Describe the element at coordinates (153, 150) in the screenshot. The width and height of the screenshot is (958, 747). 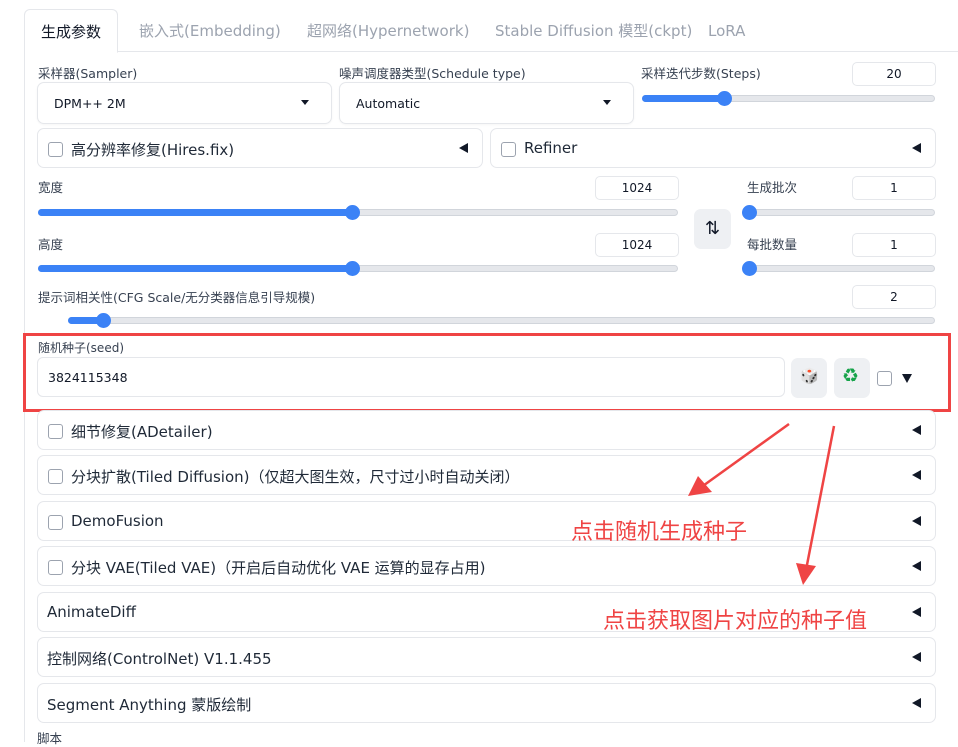
I see `hires-fix-label: 高分辨率修复(Hires.fix)` at that location.